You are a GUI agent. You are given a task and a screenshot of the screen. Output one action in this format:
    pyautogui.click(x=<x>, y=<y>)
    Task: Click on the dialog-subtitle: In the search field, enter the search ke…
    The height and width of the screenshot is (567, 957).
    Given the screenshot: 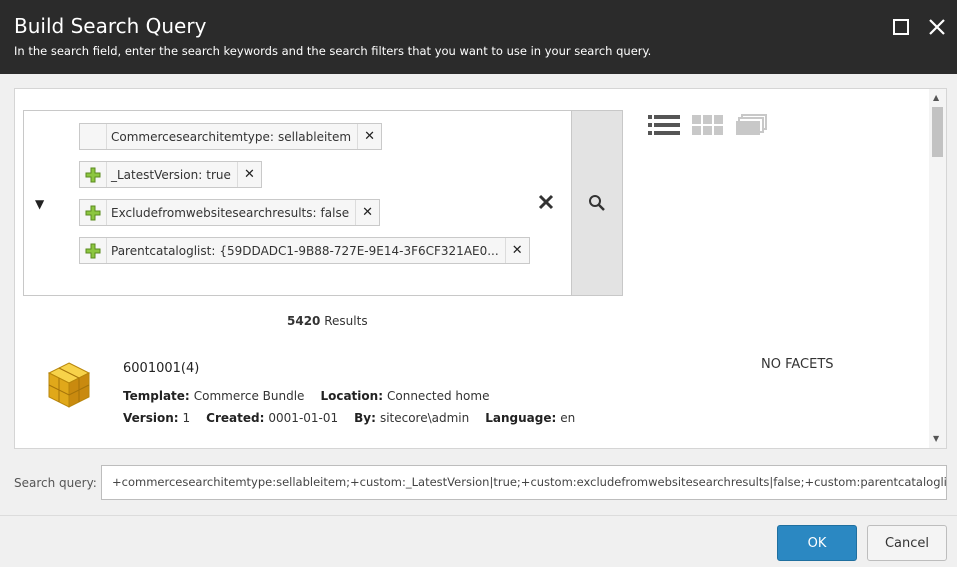 What is the action you would take?
    pyautogui.click(x=333, y=51)
    